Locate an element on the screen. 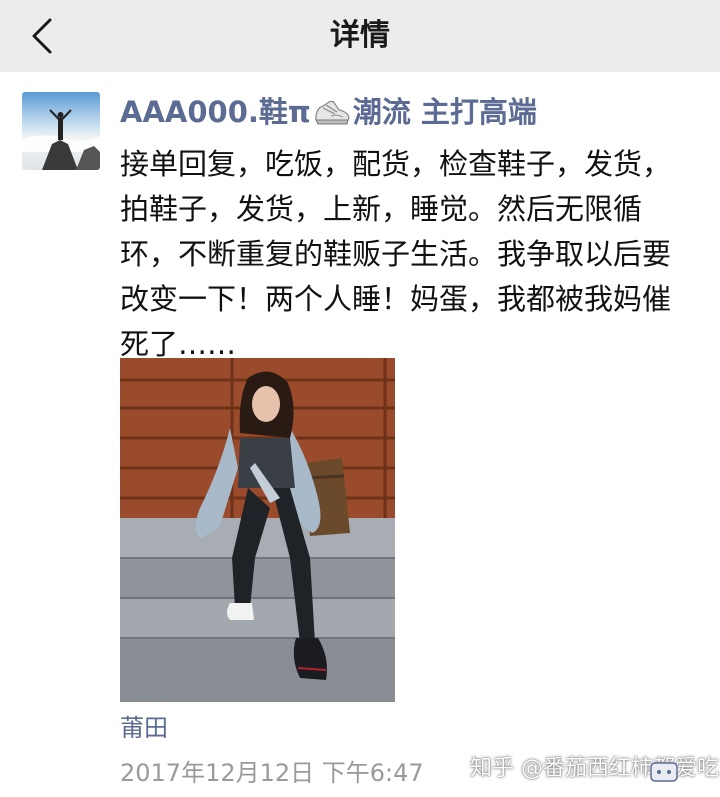 The image size is (720, 797). avatar is located at coordinates (61, 131).